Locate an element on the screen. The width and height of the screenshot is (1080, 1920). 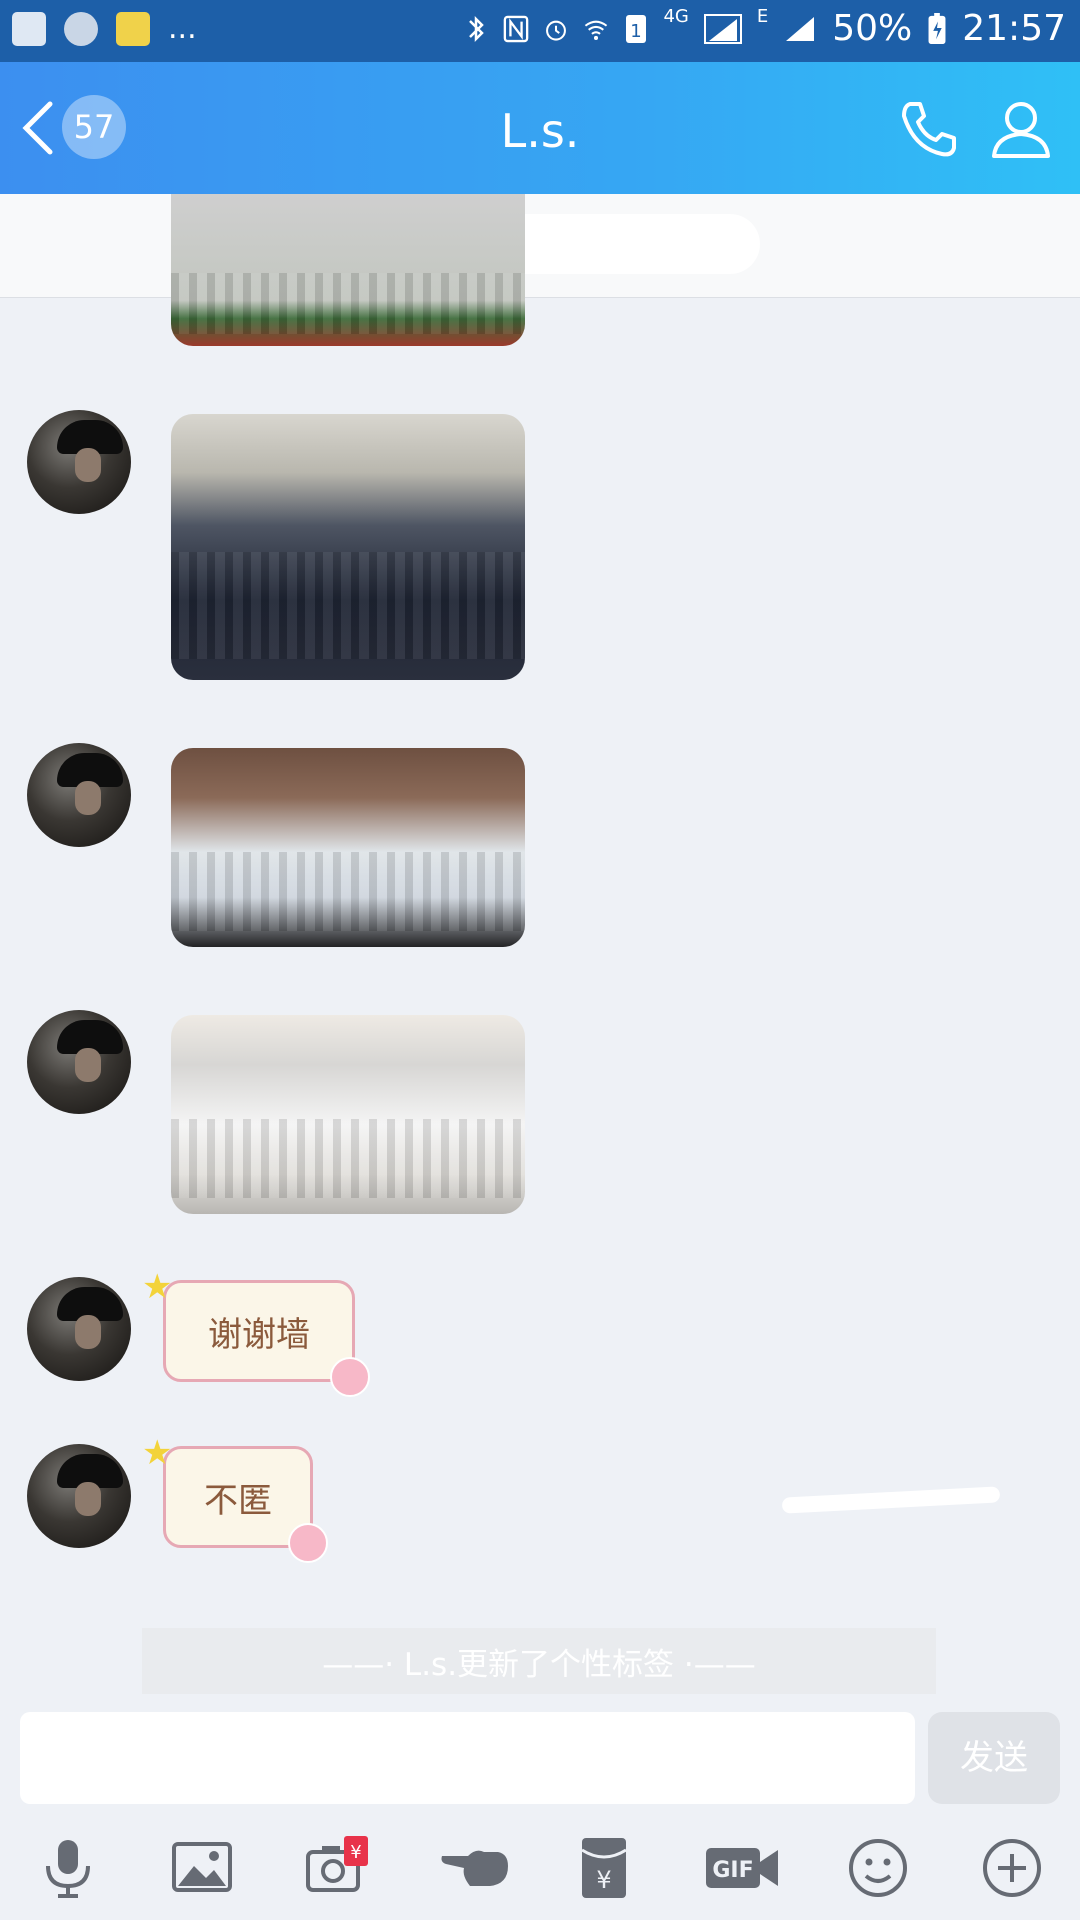
clock: 21:57 is located at coordinates (1014, 28).